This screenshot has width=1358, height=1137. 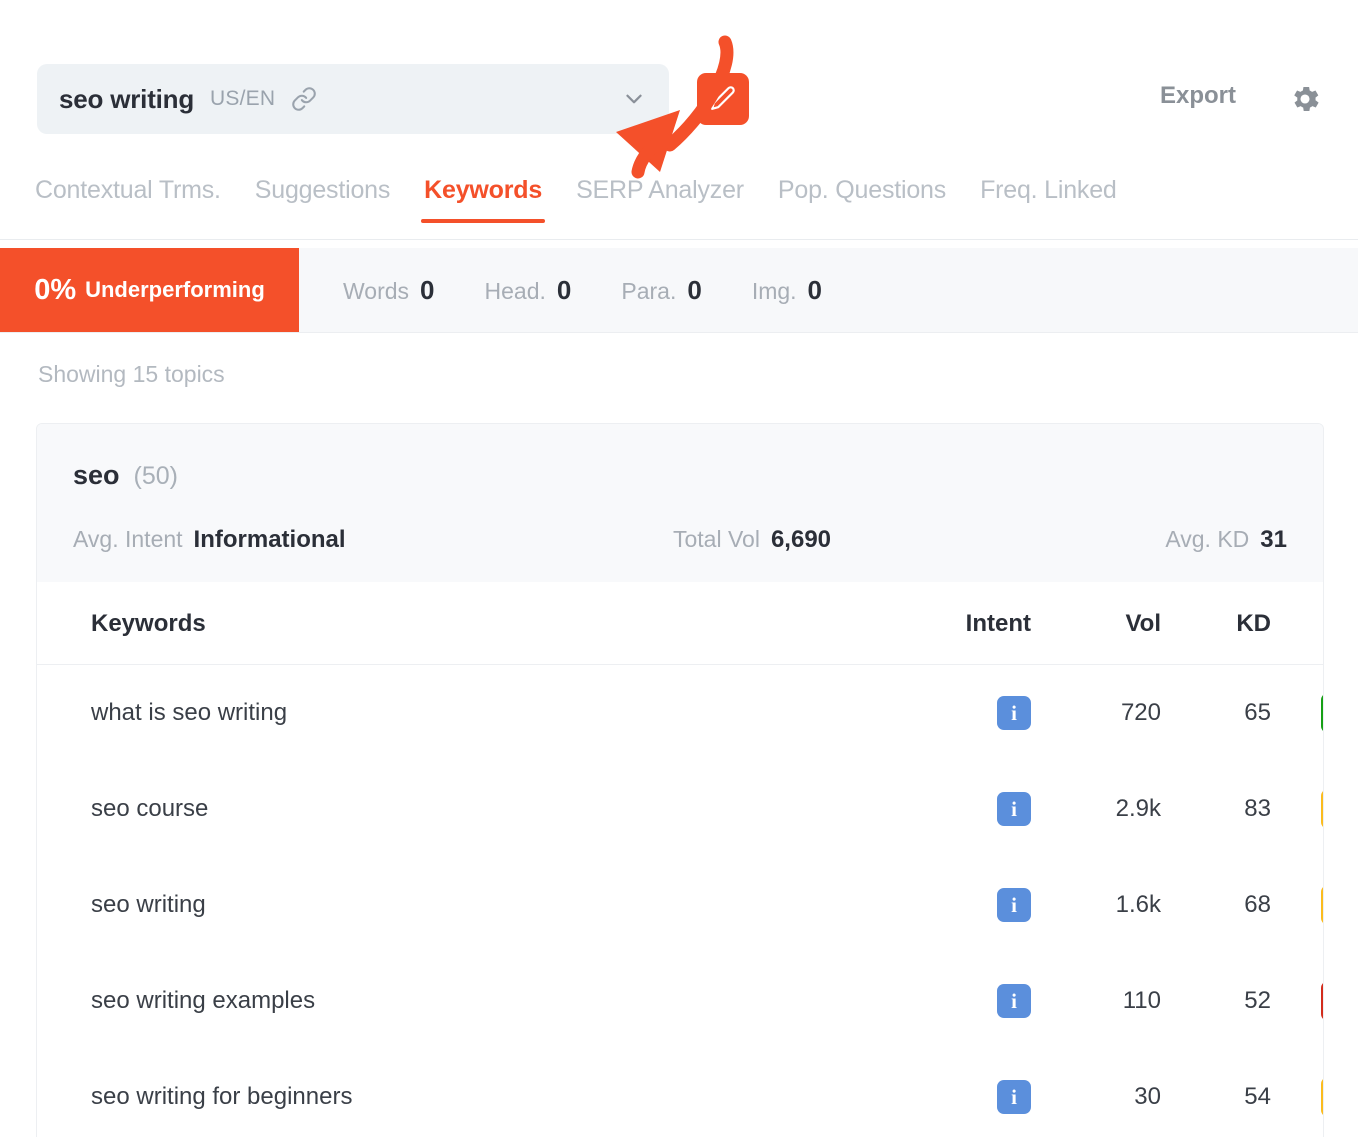 I want to click on search-term: seo writing, so click(x=127, y=98).